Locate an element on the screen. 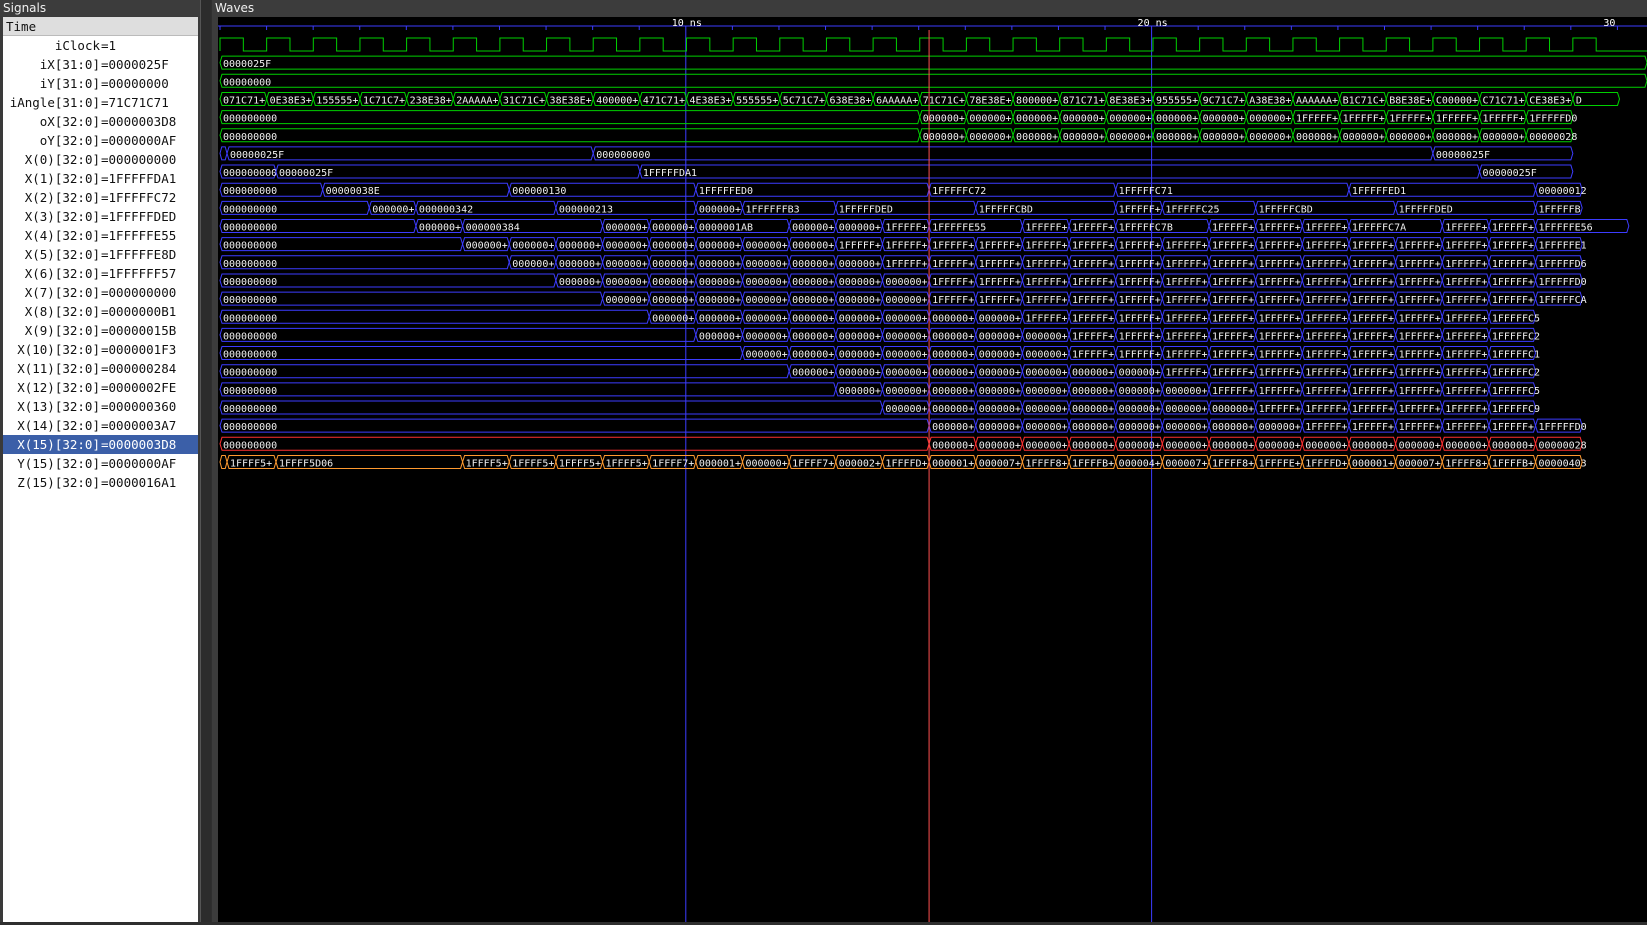 The image size is (1647, 925). signal-name: oY[32:0] is located at coordinates (69, 140).